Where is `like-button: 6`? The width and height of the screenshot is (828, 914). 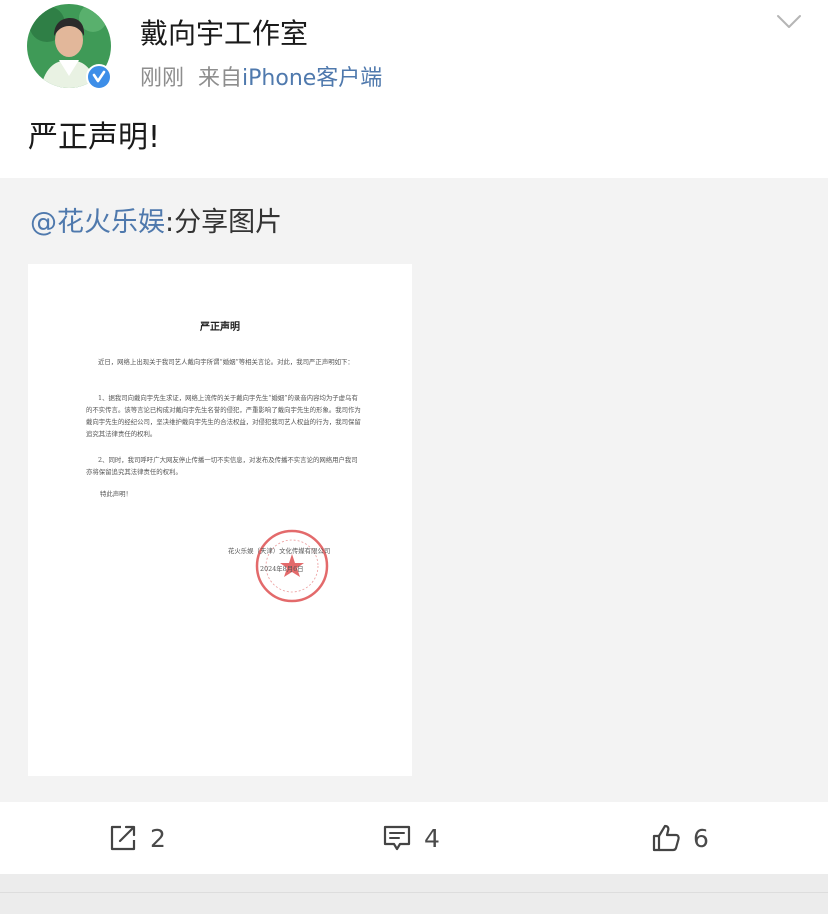 like-button: 6 is located at coordinates (680, 838).